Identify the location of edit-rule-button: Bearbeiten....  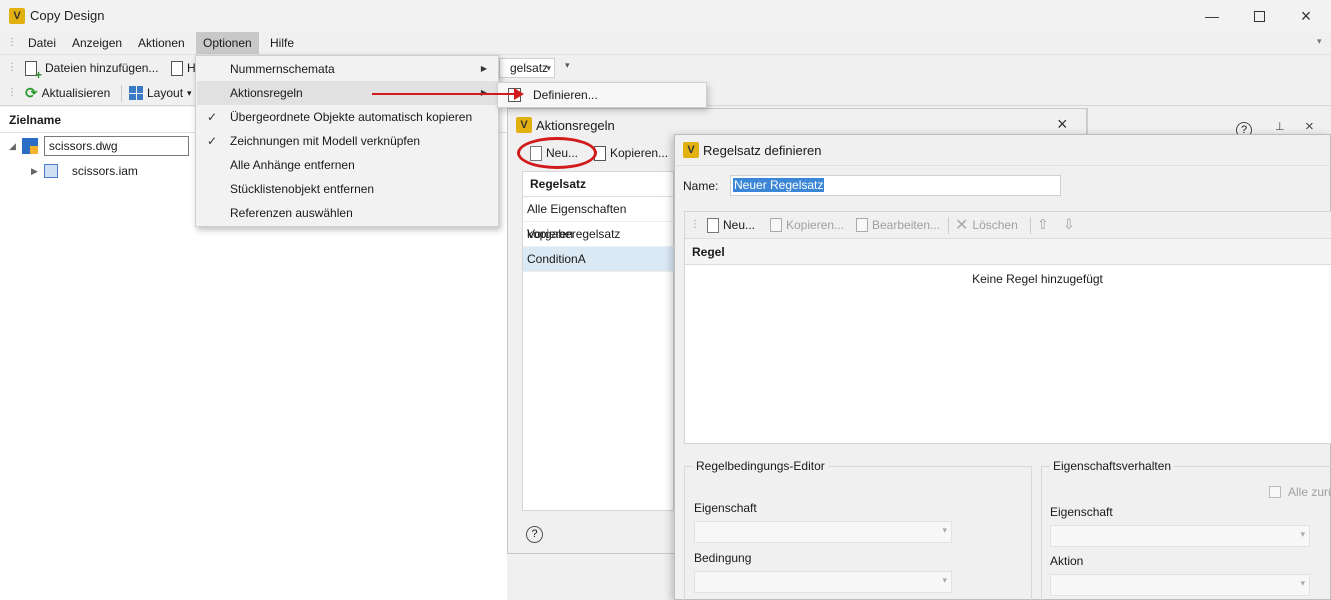
(898, 225).